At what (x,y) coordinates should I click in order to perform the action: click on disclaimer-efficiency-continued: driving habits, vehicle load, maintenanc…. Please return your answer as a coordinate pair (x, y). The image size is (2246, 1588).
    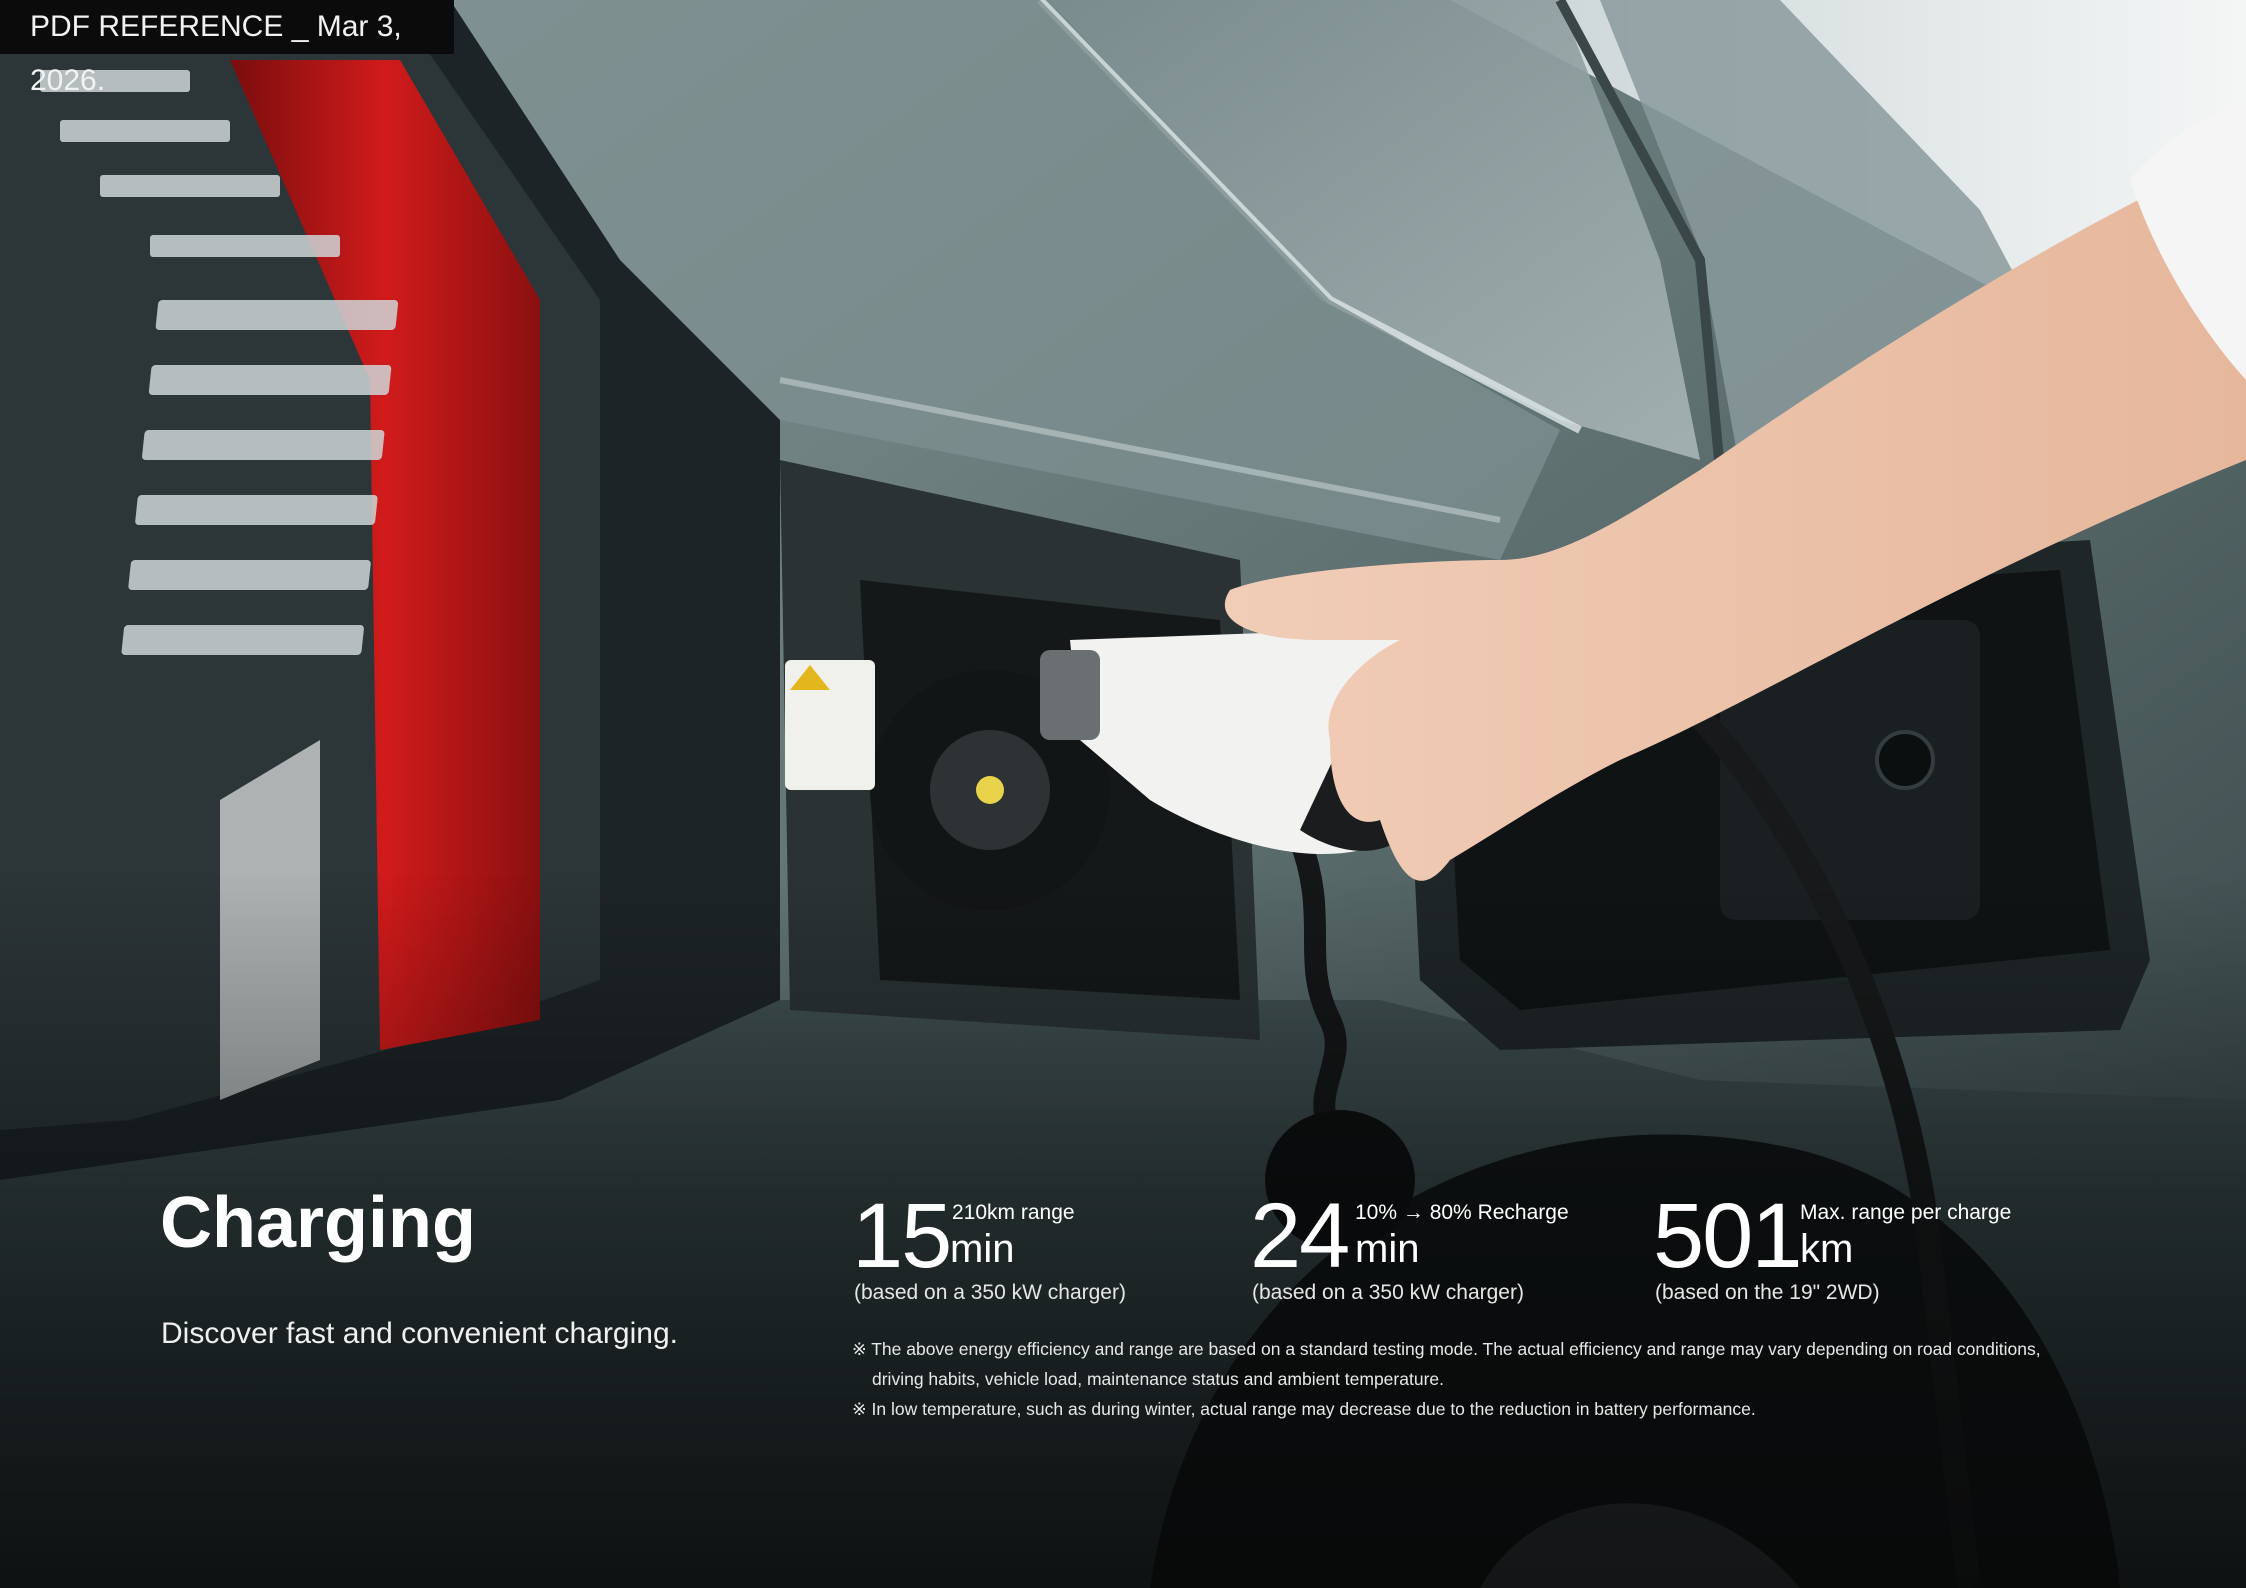
    Looking at the image, I should click on (1158, 1379).